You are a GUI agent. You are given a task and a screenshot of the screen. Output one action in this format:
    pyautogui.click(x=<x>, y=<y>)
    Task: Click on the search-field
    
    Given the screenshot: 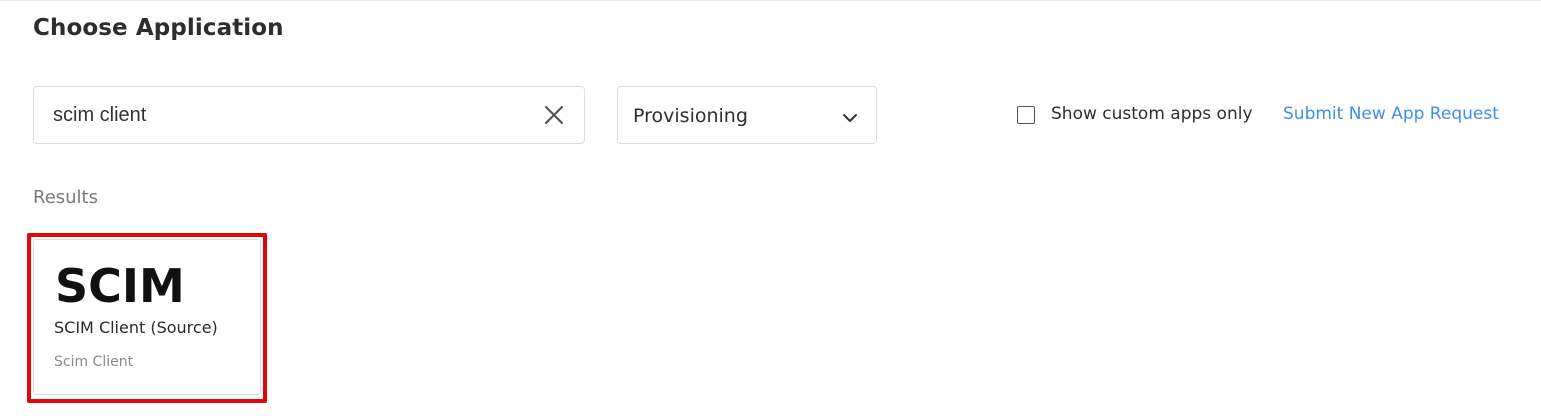 What is the action you would take?
    pyautogui.click(x=309, y=115)
    